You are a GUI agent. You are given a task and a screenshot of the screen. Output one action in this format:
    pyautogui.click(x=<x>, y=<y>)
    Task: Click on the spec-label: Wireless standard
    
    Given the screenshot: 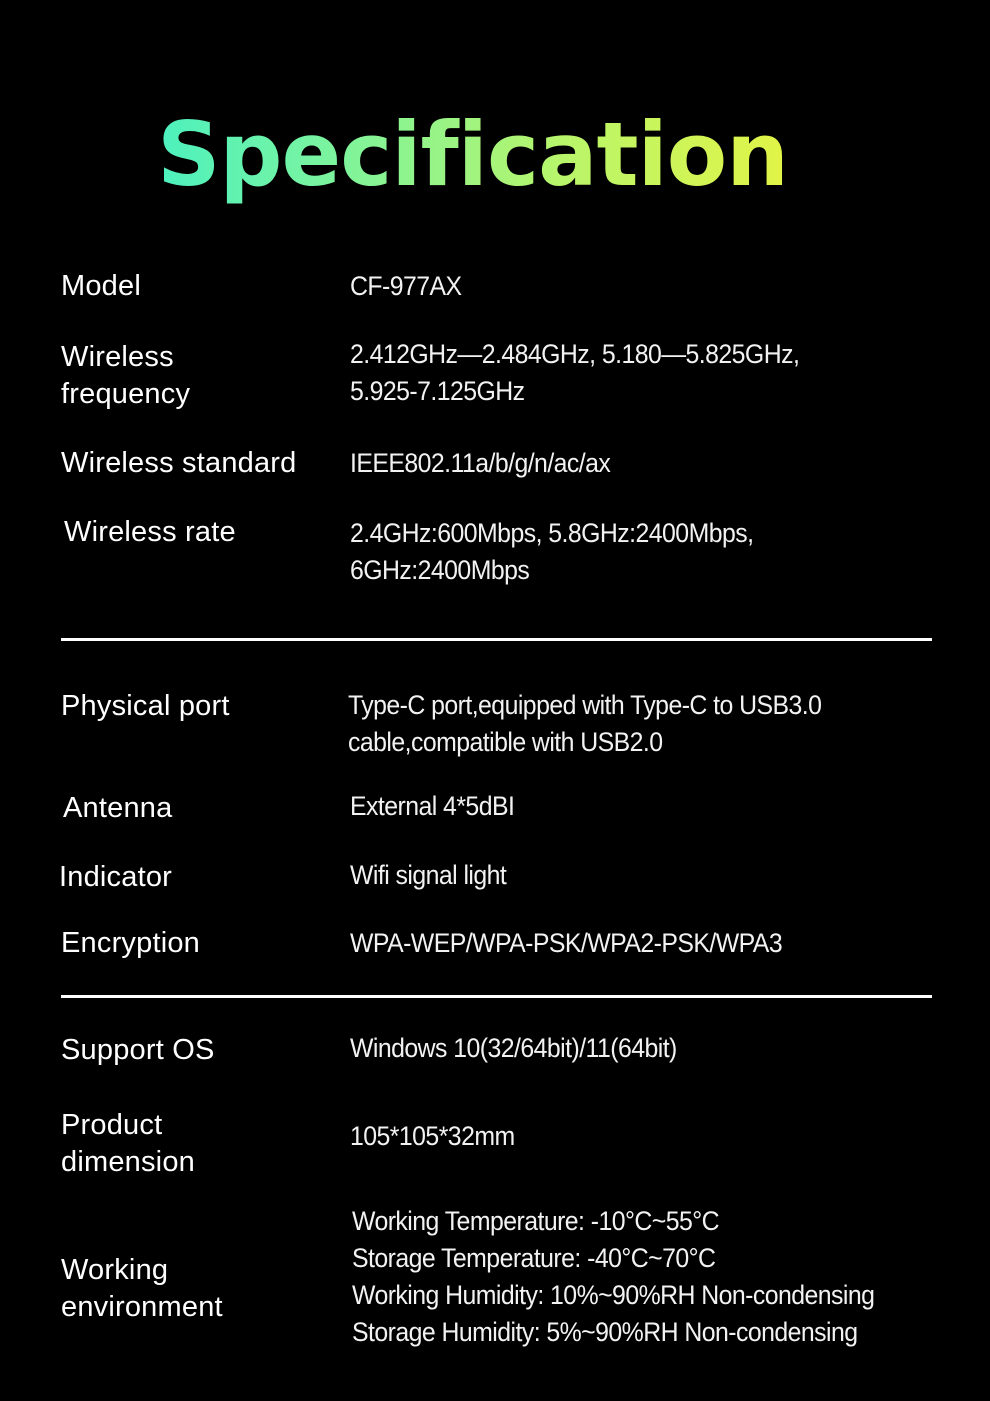 What is the action you would take?
    pyautogui.click(x=179, y=463)
    